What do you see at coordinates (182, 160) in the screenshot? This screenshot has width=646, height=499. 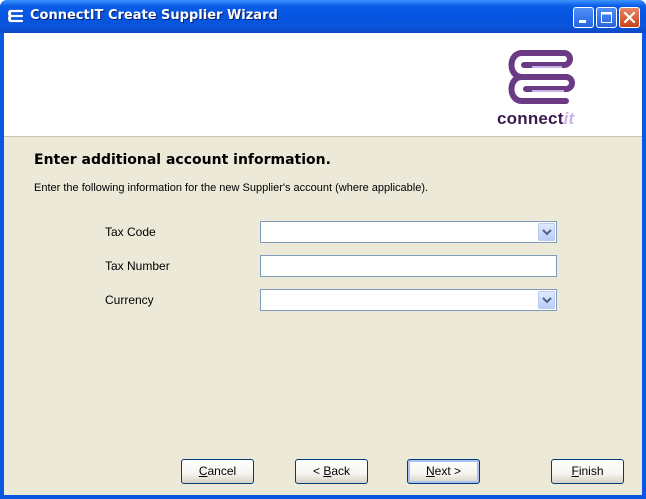 I see `page-heading: Enter additional account information.` at bounding box center [182, 160].